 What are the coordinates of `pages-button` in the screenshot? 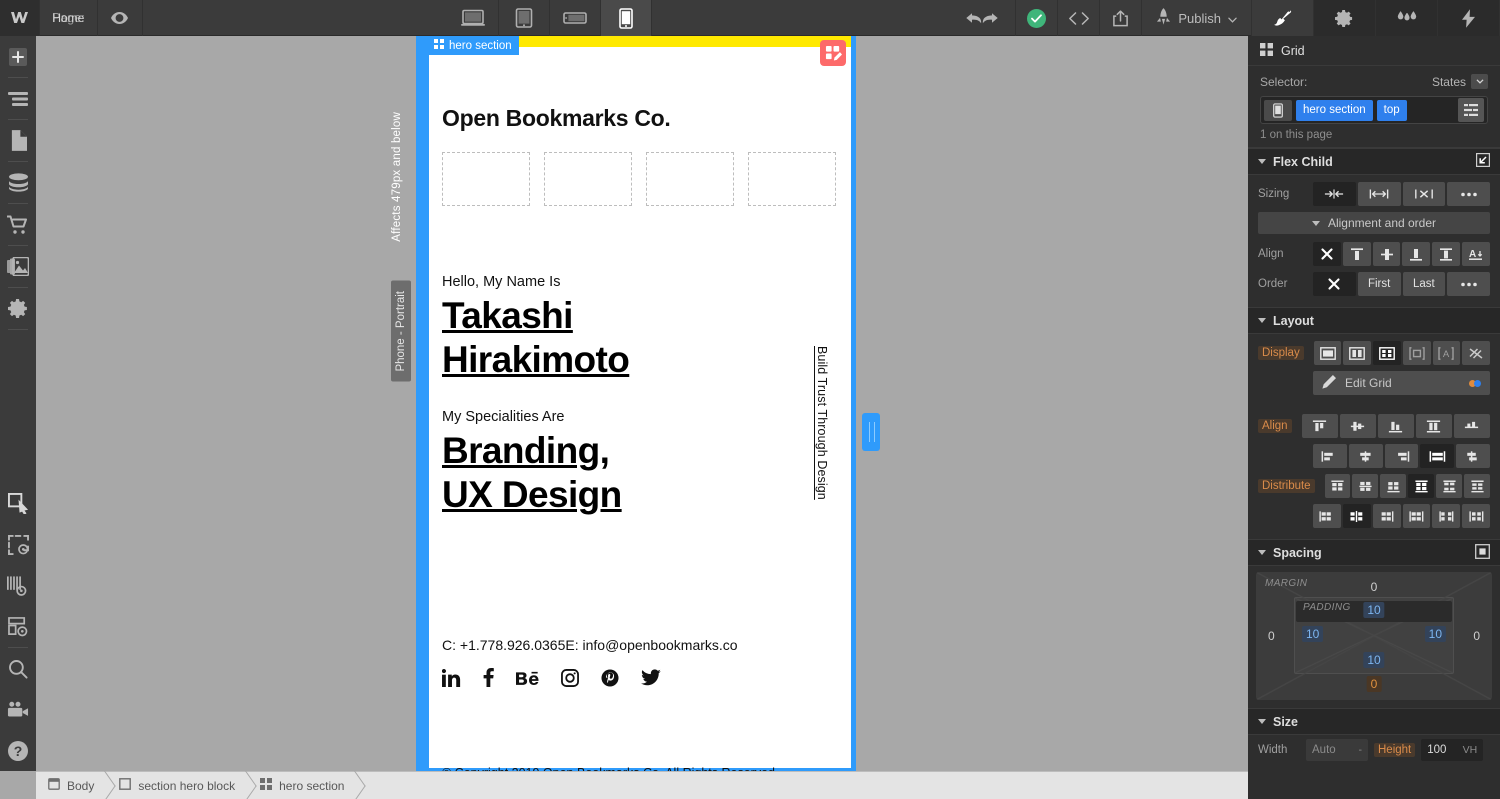 It's located at (18, 140).